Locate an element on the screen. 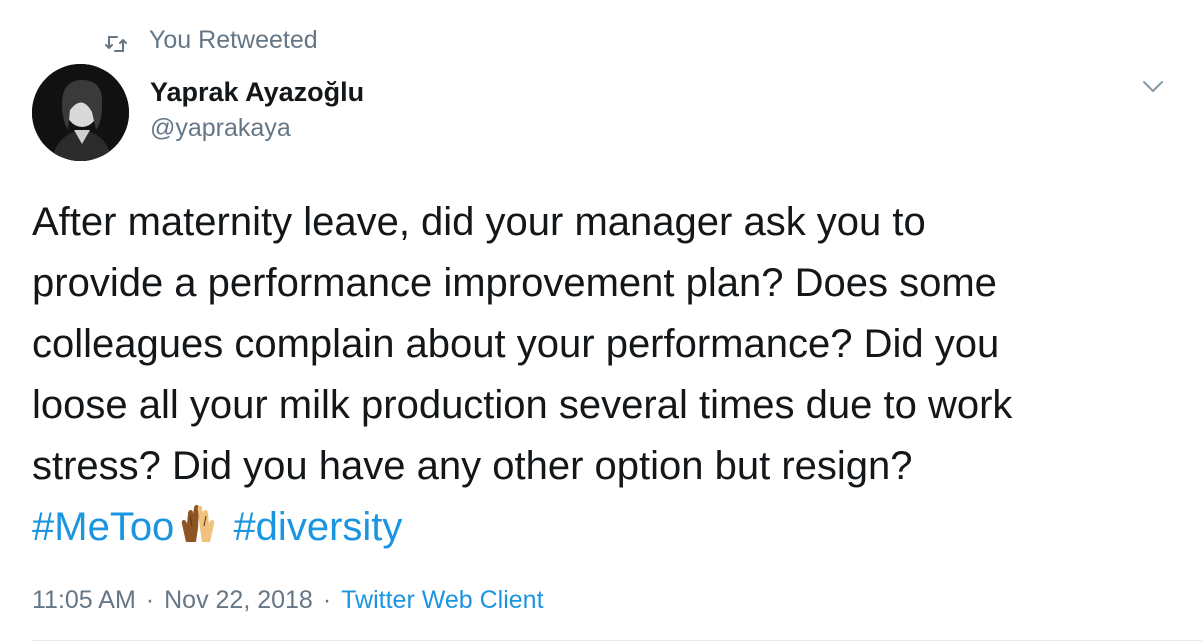  chevron-down-icon is located at coordinates (1153, 89).